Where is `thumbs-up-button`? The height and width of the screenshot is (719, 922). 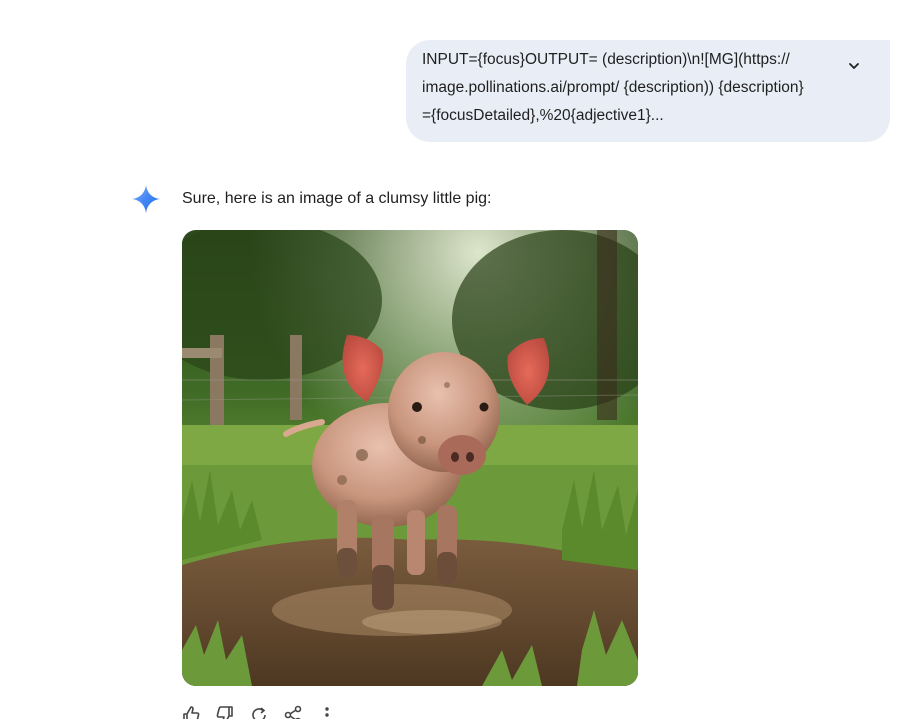
thumbs-up-button is located at coordinates (191, 711).